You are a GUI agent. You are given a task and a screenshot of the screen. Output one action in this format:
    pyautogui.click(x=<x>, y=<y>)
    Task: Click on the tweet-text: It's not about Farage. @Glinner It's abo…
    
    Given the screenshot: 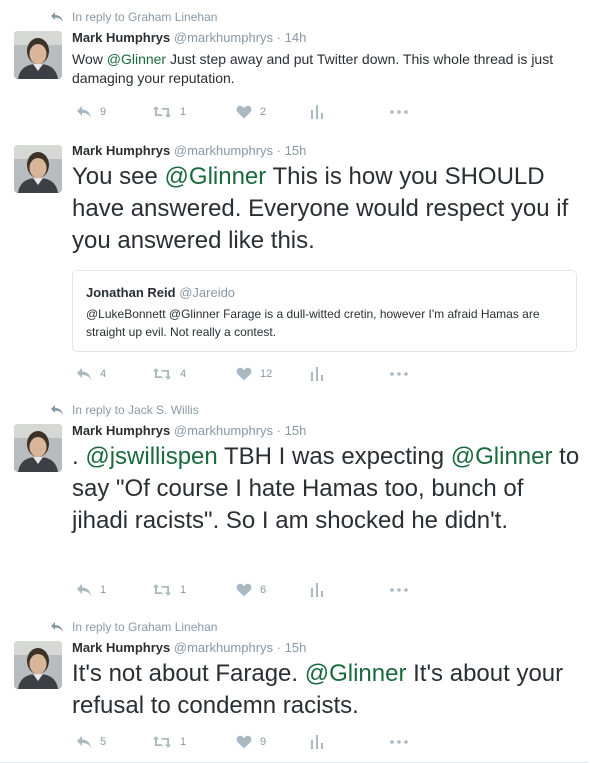 What is the action you would take?
    pyautogui.click(x=326, y=690)
    